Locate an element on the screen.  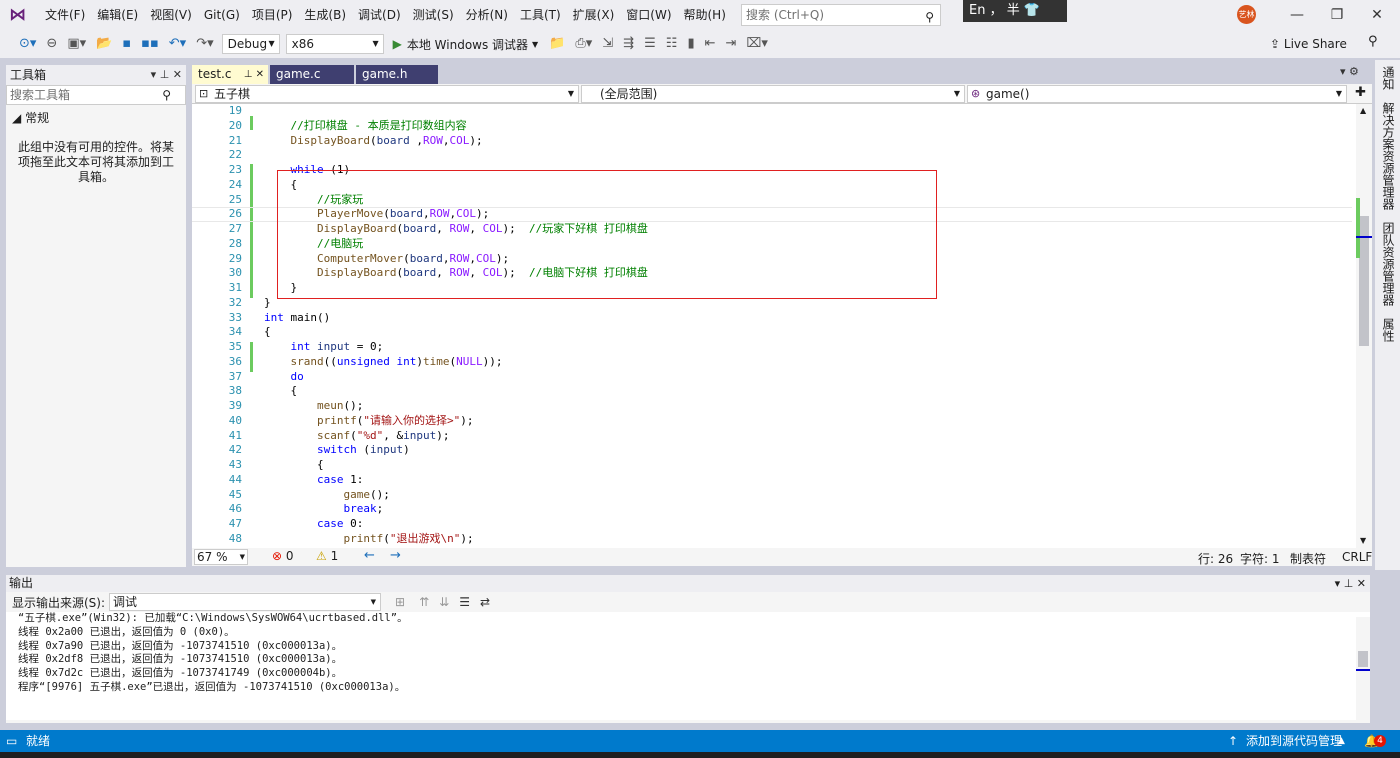
folder-icon: 📁 is located at coordinates (557, 44).